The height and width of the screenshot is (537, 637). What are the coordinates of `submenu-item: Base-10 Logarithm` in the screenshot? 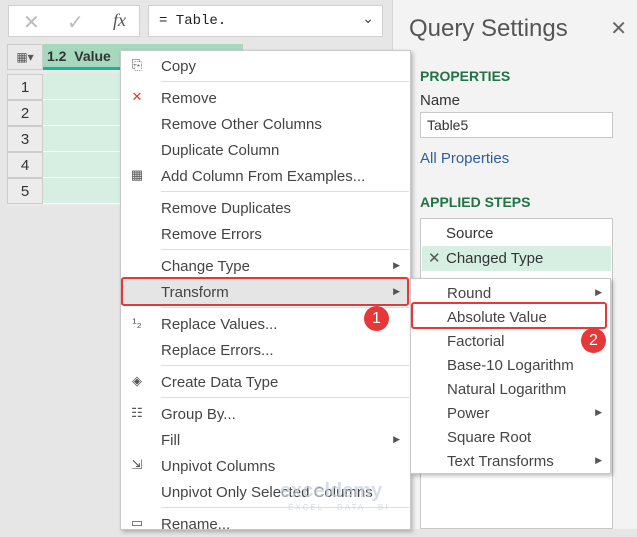 It's located at (510, 365).